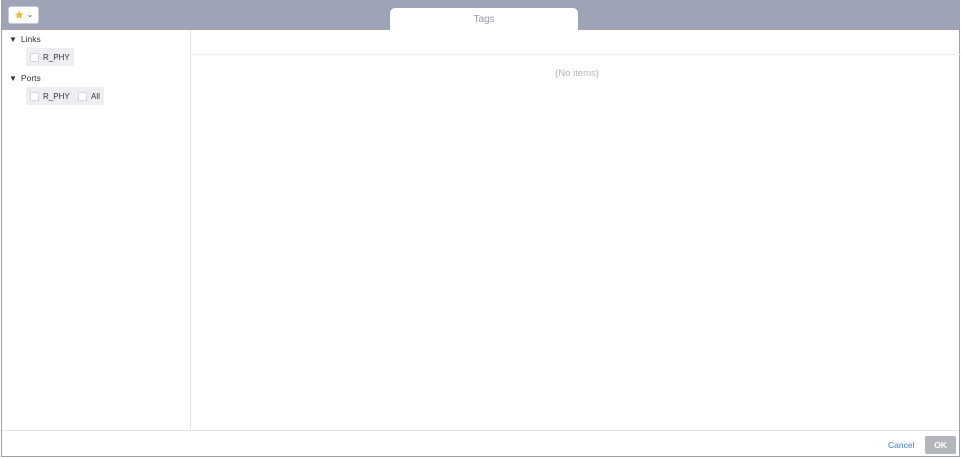  Describe the element at coordinates (901, 445) in the screenshot. I see `cancel-button: Cancel` at that location.